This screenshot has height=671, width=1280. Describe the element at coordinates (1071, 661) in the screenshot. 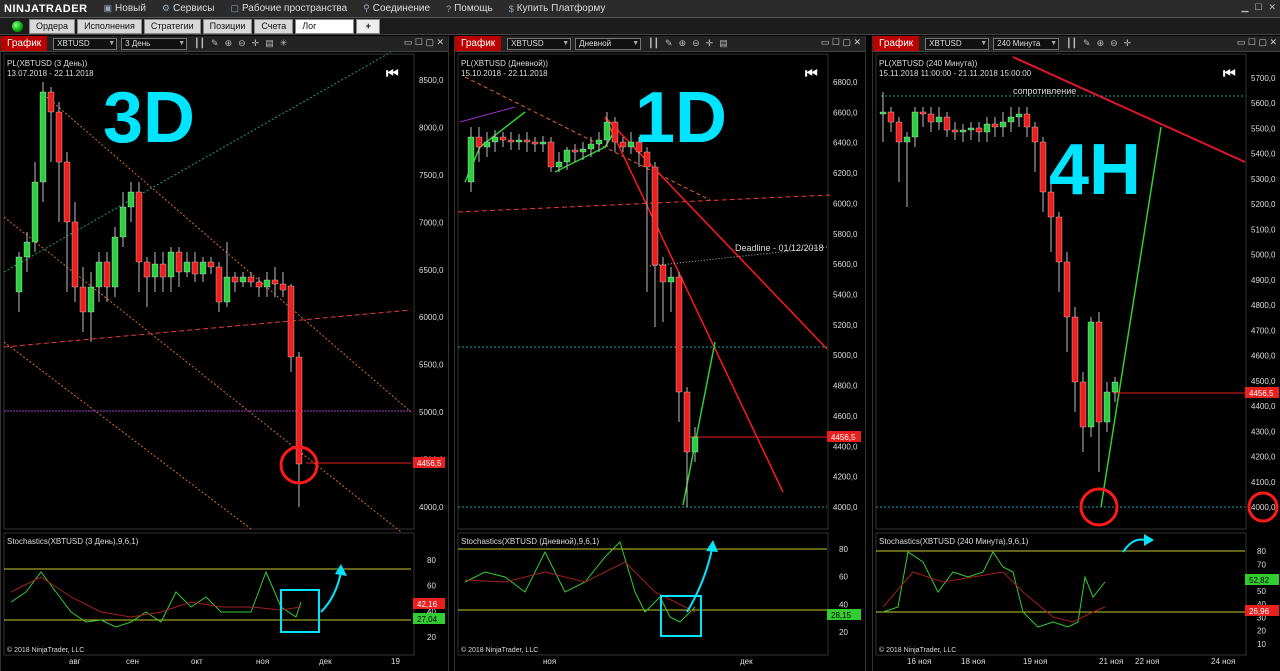

I see `time-axis: 16 ноя 18 ноя 19 ноя 21 ноя 22 ноя 24 ноя` at that location.